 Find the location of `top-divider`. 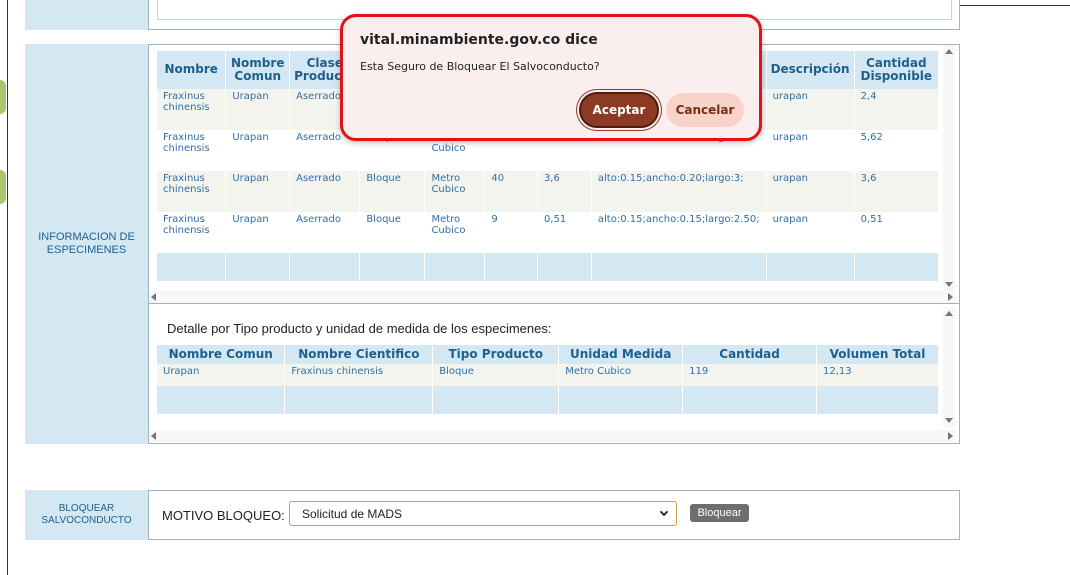

top-divider is located at coordinates (1015, 5).